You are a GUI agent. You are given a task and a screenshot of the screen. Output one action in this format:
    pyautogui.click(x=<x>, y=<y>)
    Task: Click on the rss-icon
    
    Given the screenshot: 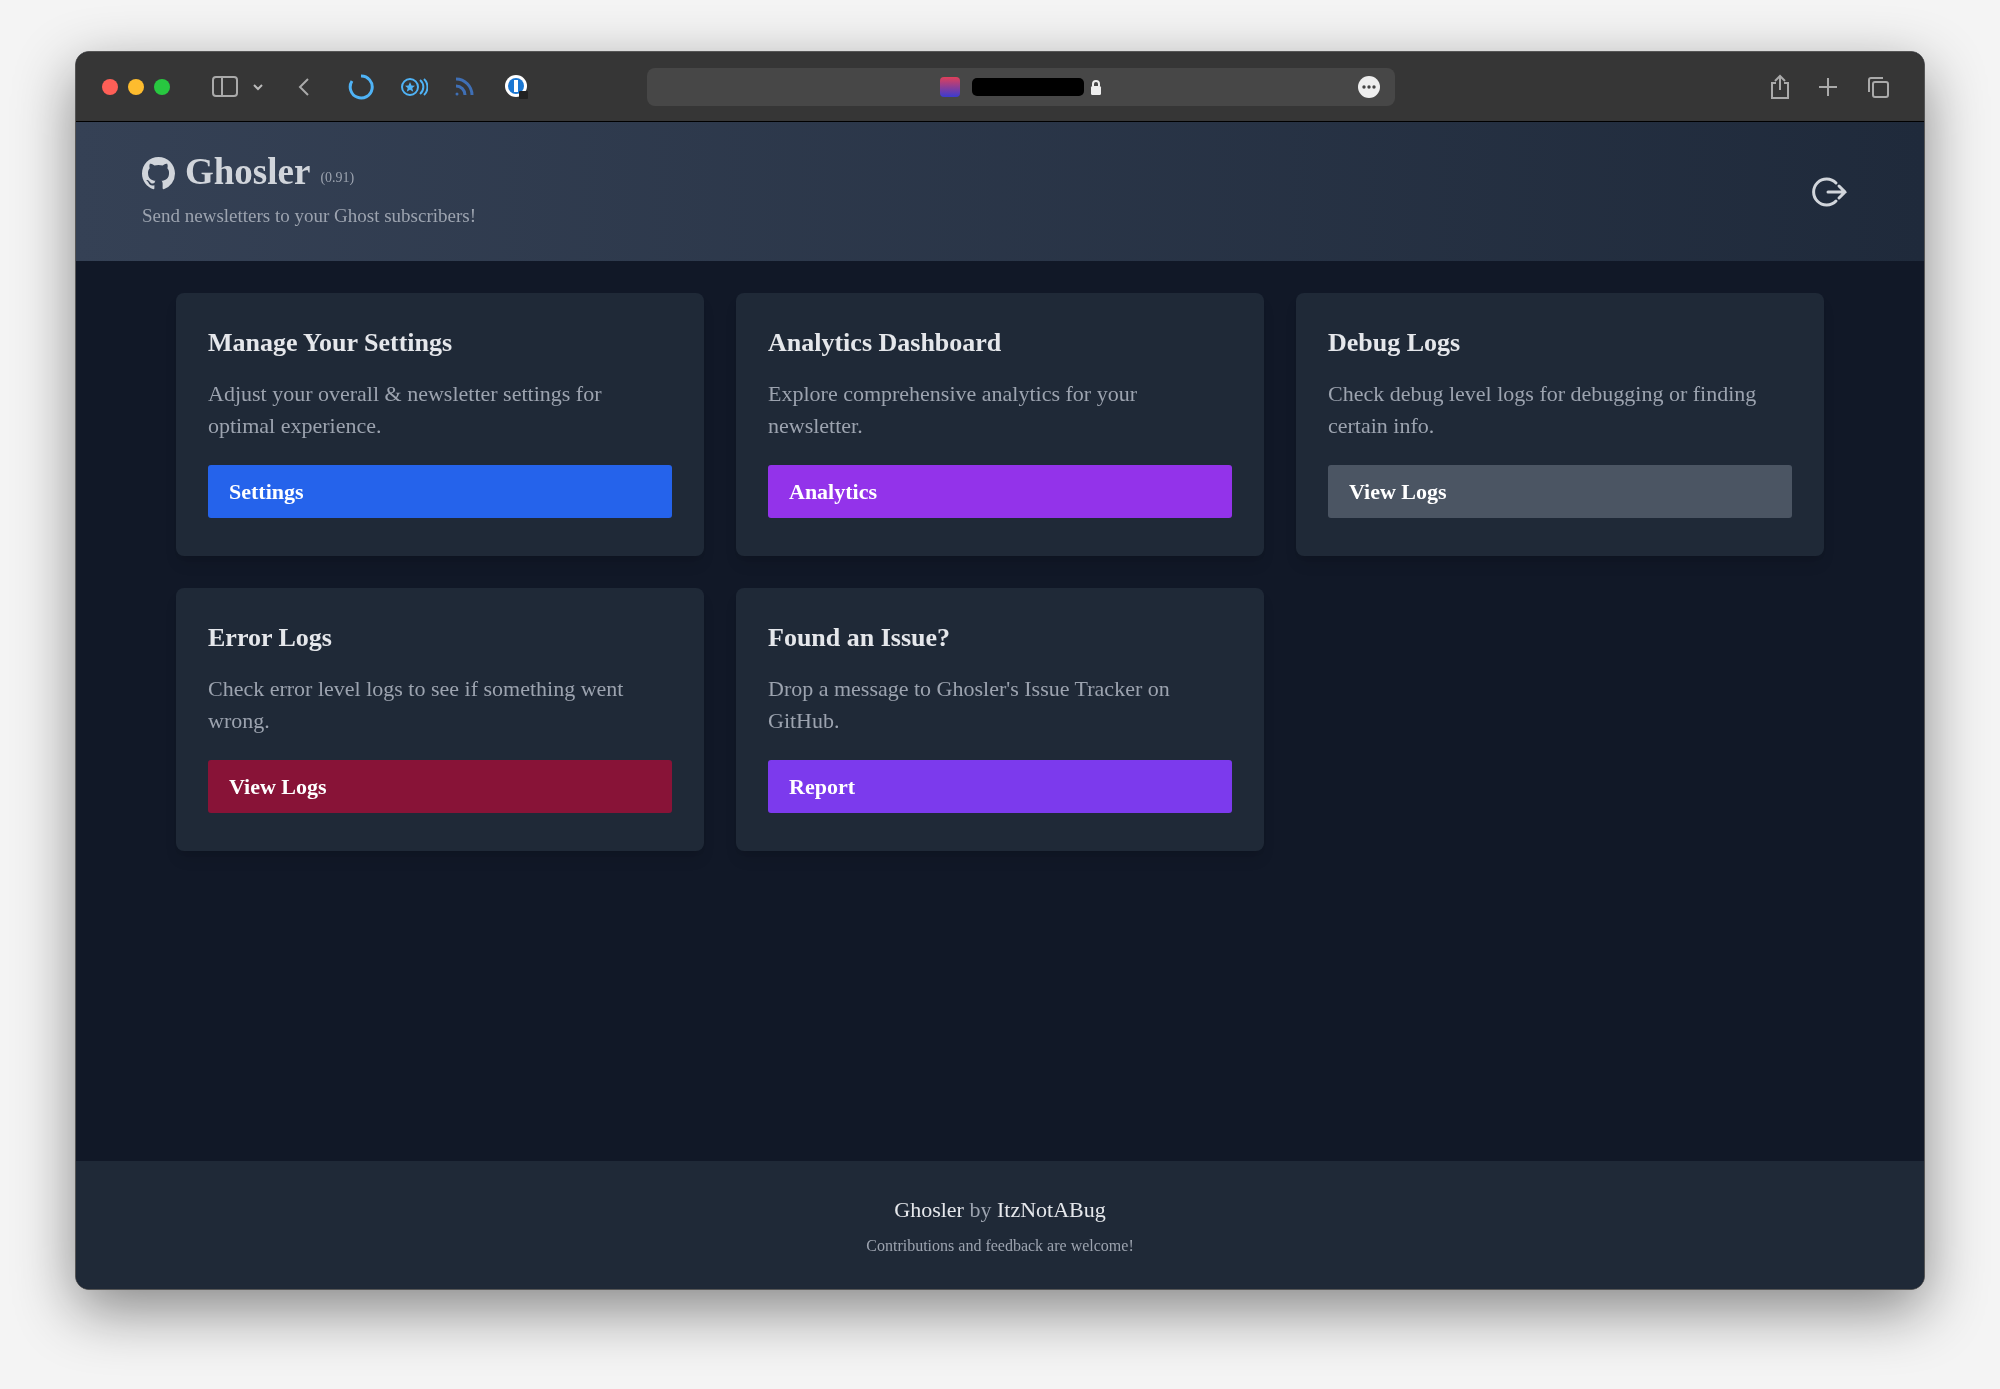 What is the action you would take?
    pyautogui.click(x=464, y=86)
    